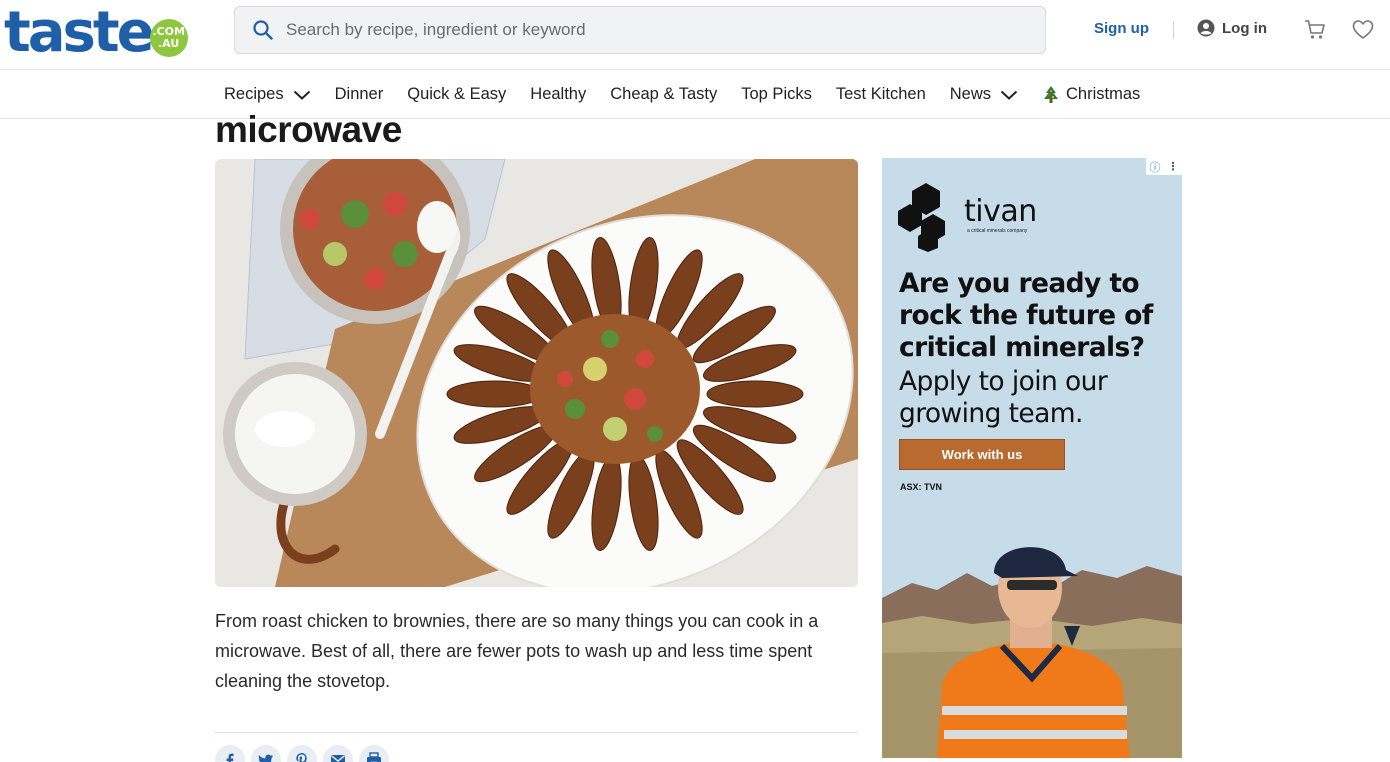 This screenshot has height=762, width=1390. I want to click on nav-item-christmas: Christmas, so click(1091, 95).